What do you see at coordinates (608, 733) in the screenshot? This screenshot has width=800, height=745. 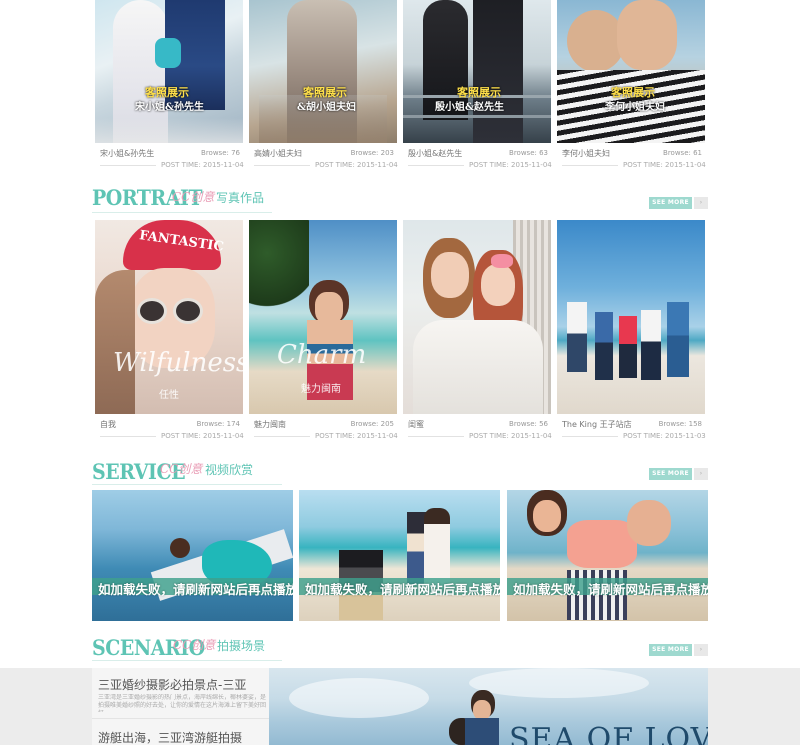 I see `banner-text: SEA OF LOVE` at bounding box center [608, 733].